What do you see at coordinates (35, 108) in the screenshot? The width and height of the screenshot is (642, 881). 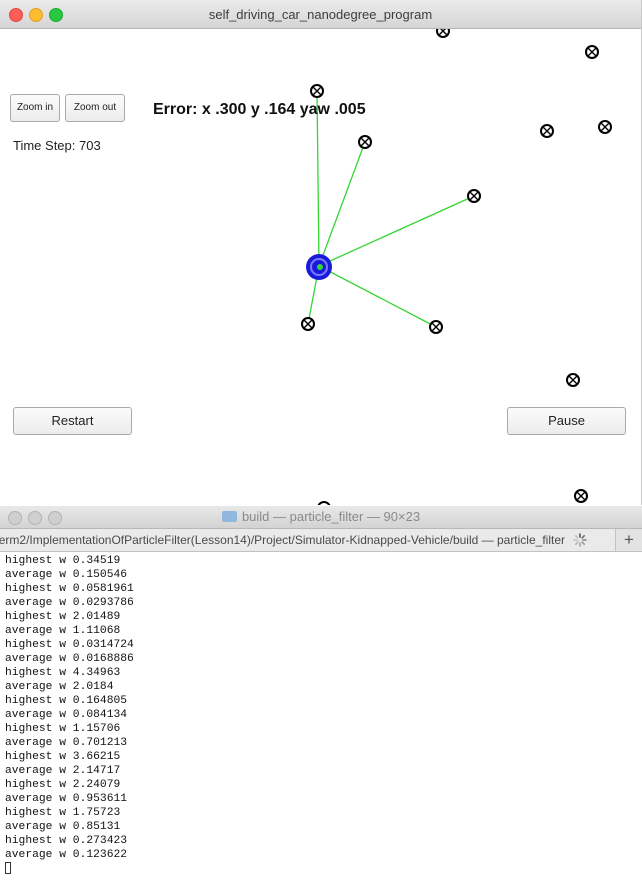 I see `zoom-in-button: Zoom in` at bounding box center [35, 108].